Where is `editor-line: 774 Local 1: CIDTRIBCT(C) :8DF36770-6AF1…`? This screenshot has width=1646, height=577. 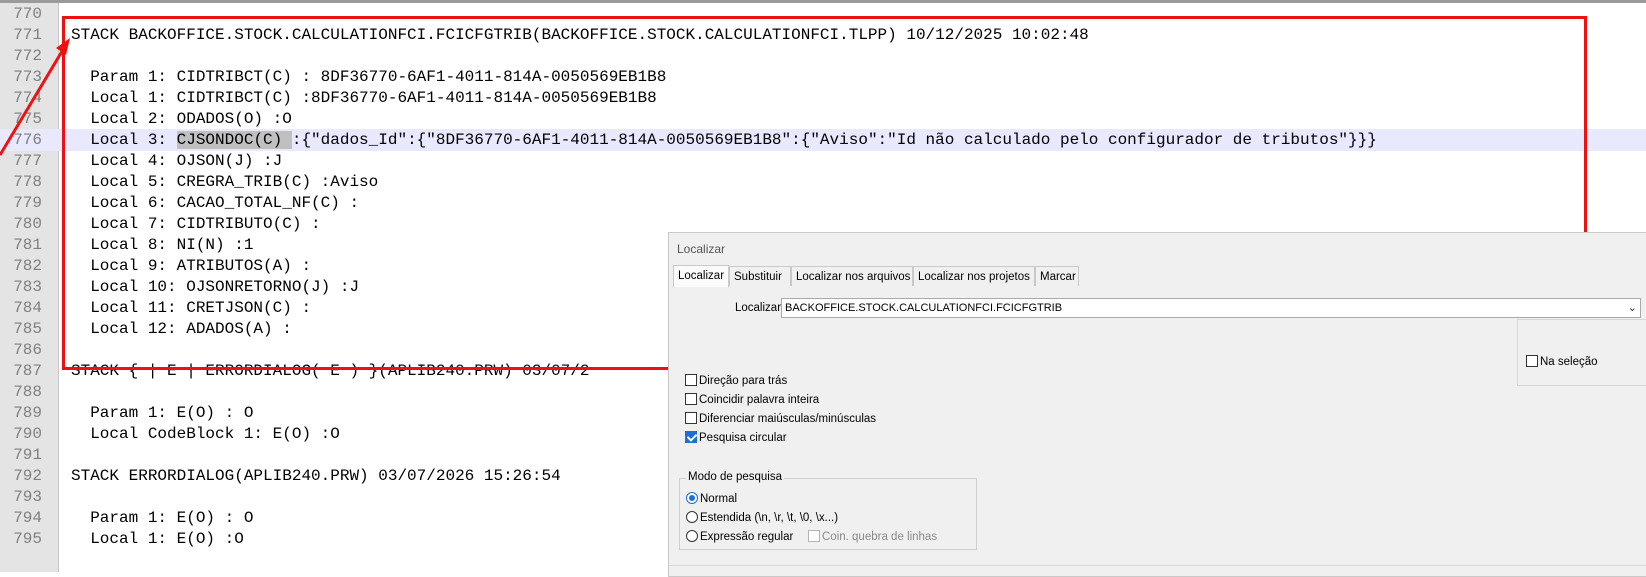 editor-line: 774 Local 1: CIDTRIBCT(C) :8DF36770-6AF1… is located at coordinates (823, 98).